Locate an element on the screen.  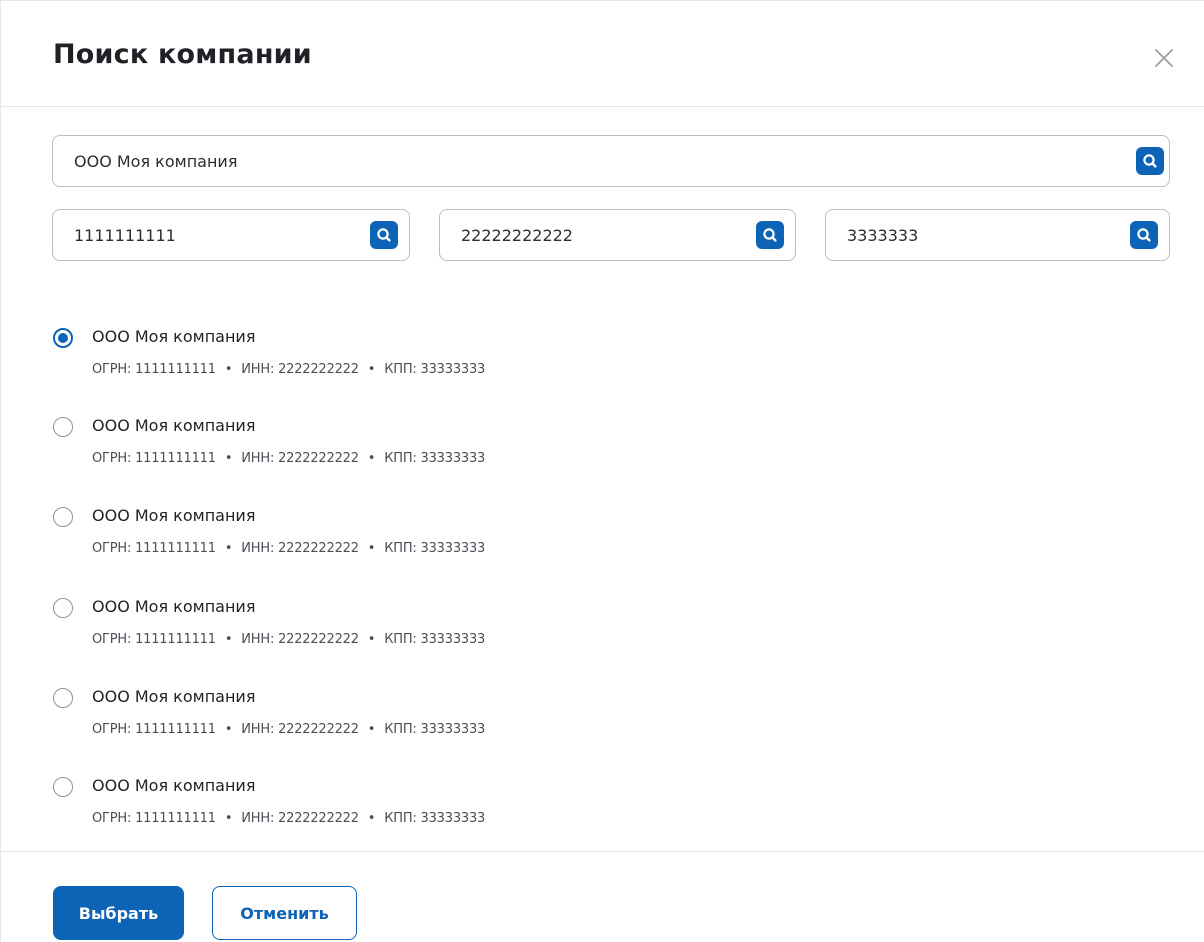
kpp-search-button is located at coordinates (1144, 235).